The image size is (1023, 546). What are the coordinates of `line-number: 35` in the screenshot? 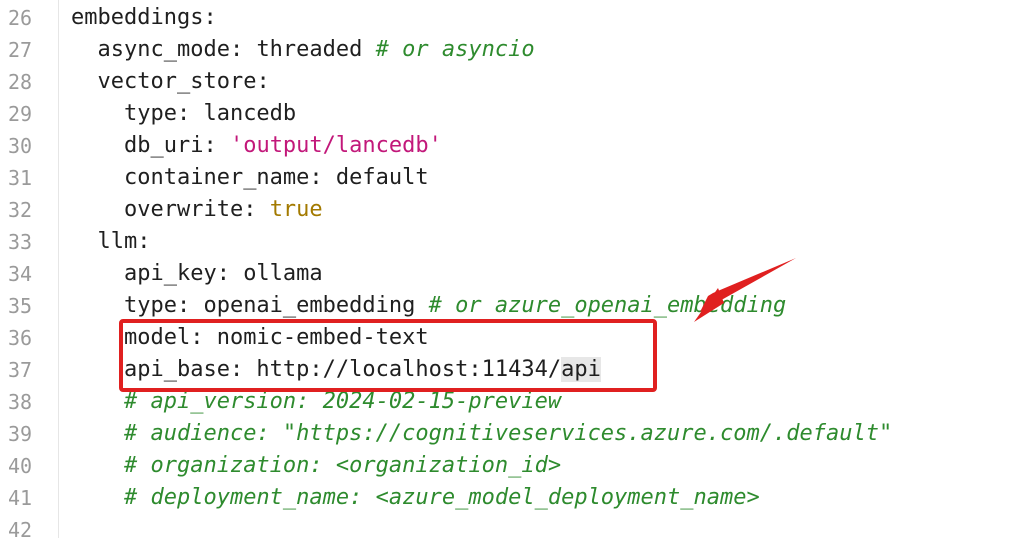 It's located at (20, 306).